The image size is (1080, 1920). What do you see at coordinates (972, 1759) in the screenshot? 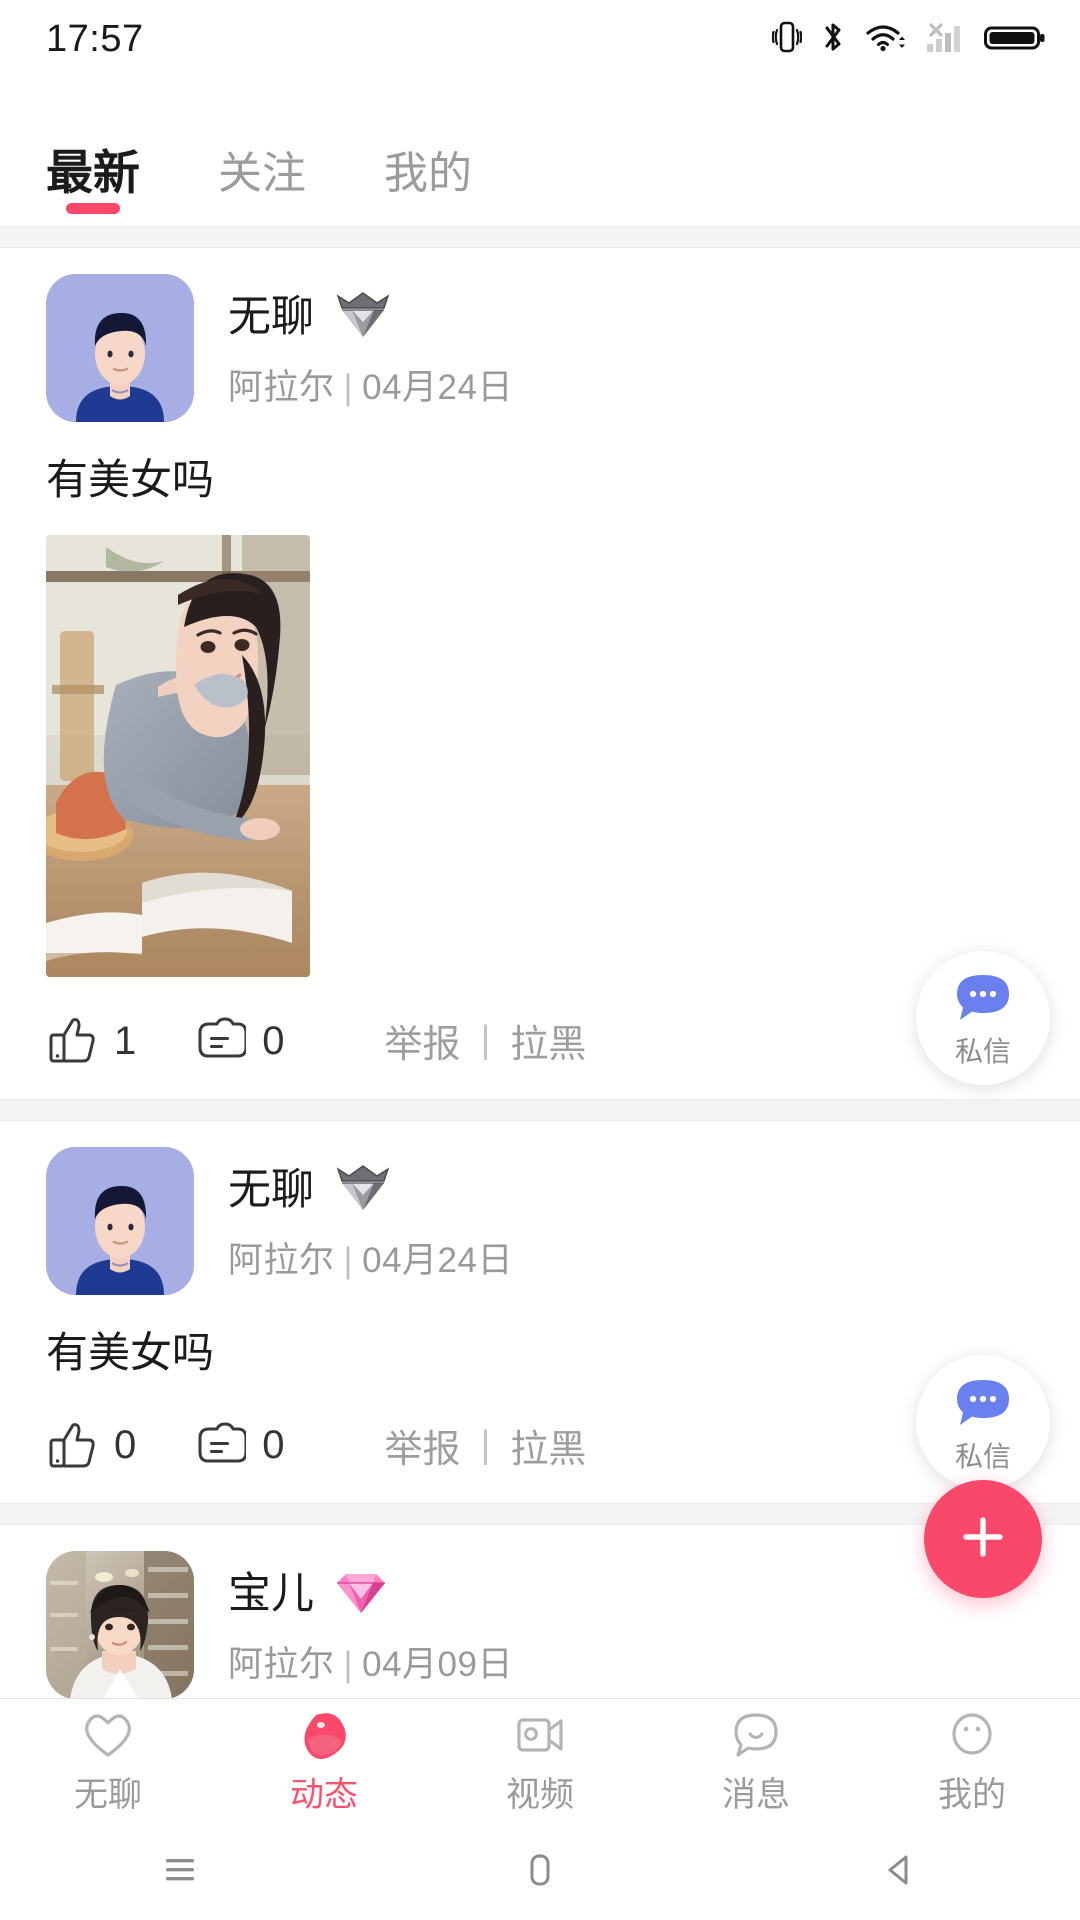
I see `nav-item-profile: 我的` at bounding box center [972, 1759].